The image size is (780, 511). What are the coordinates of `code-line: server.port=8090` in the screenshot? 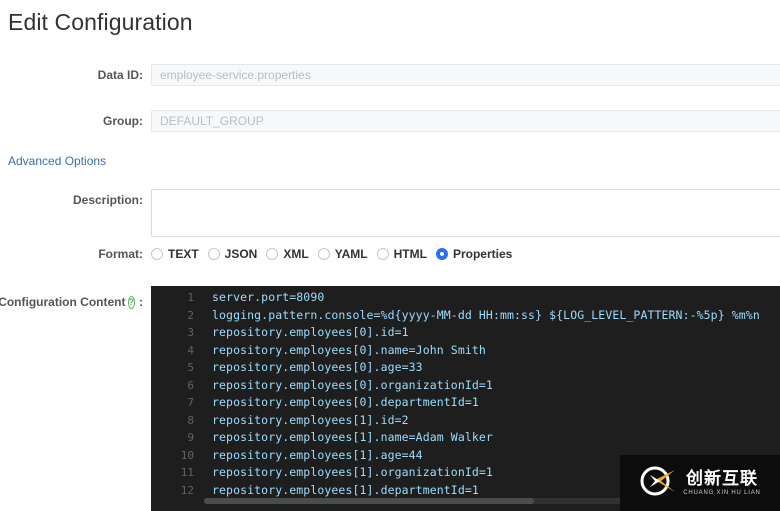 It's located at (268, 297).